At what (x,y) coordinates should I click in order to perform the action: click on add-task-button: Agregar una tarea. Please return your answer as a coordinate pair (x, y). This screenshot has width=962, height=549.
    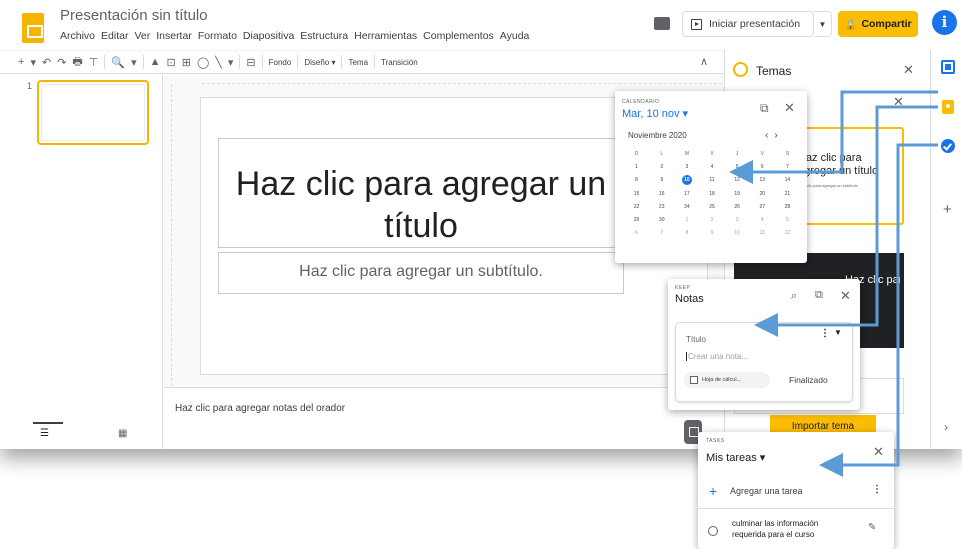
    Looking at the image, I should click on (766, 491).